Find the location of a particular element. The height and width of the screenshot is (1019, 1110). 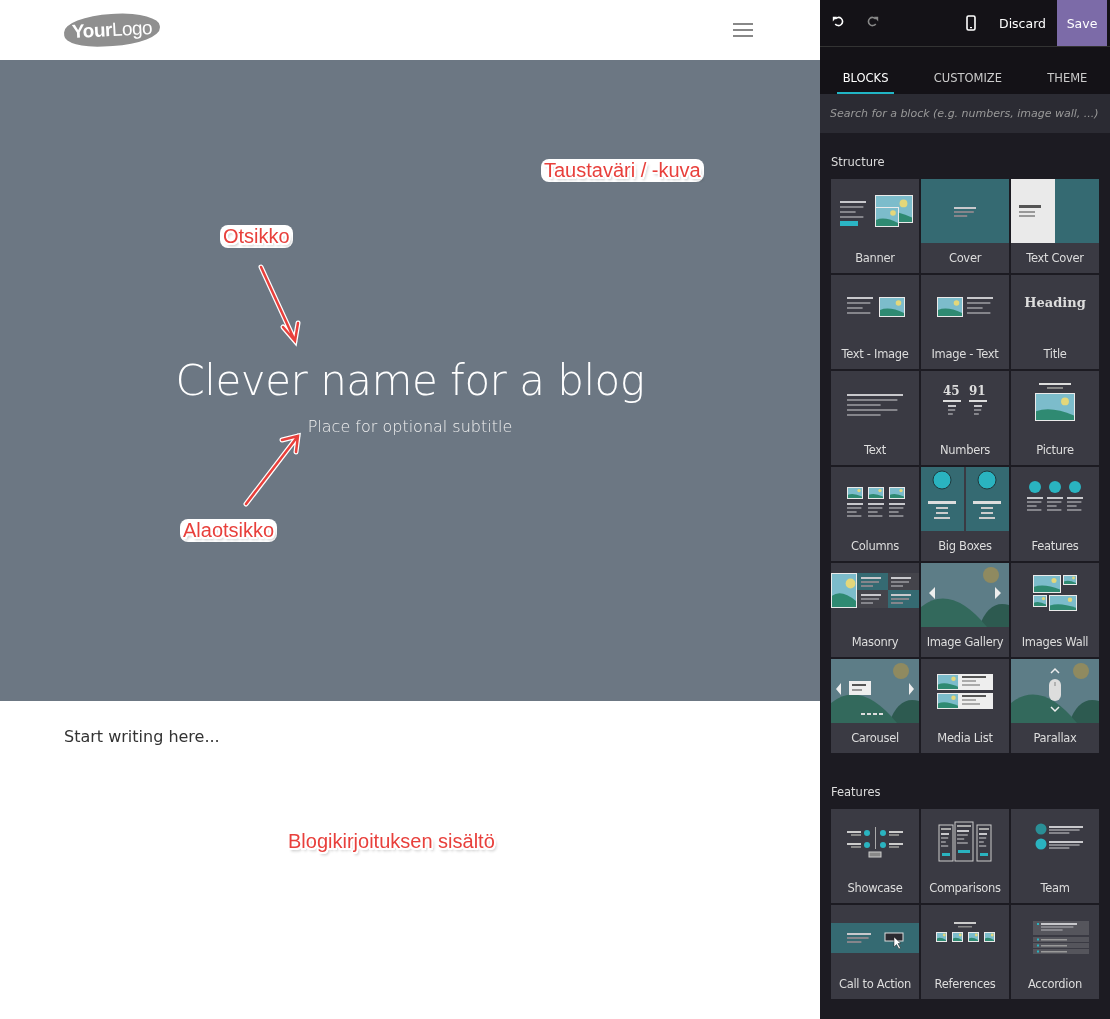

block-tile: Accordion is located at coordinates (1055, 952).